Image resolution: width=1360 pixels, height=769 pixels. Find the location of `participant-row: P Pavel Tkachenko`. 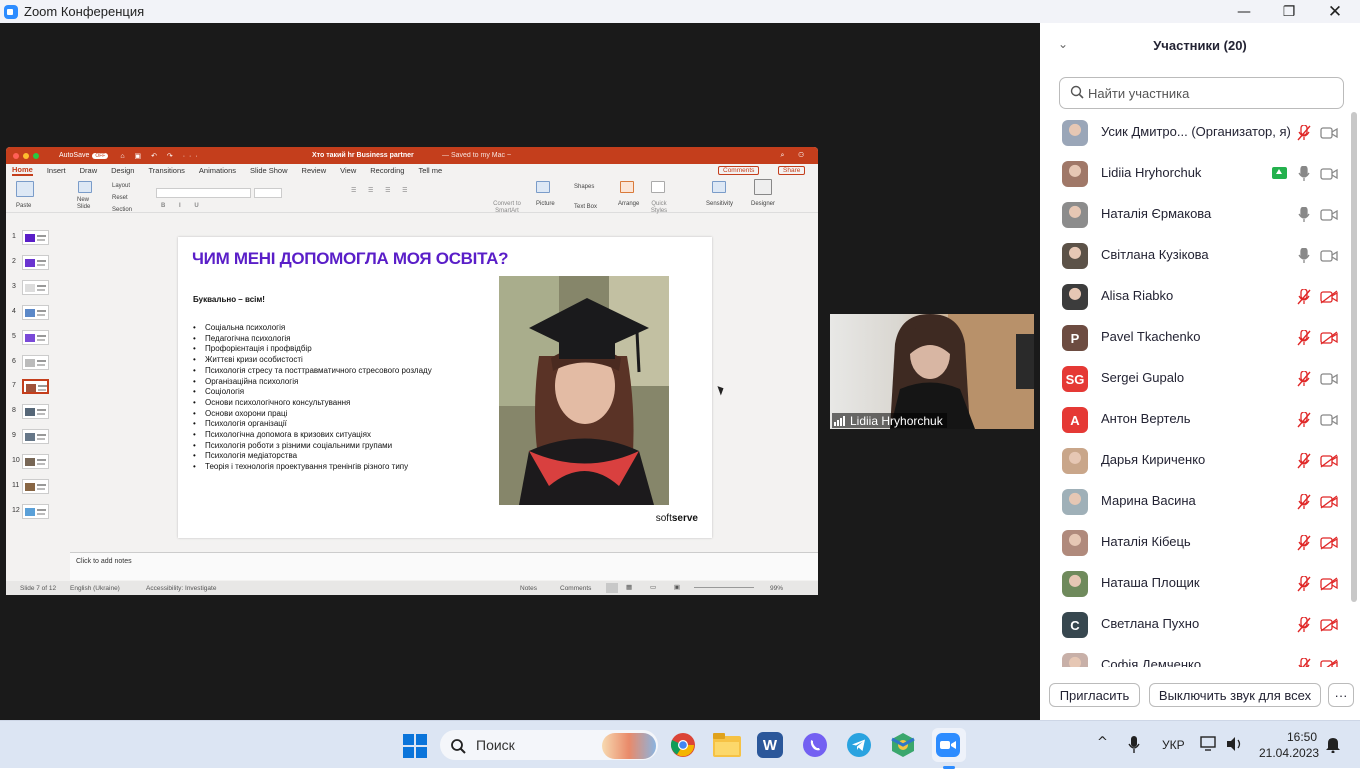

participant-row: P Pavel Tkachenko is located at coordinates (1195, 337).